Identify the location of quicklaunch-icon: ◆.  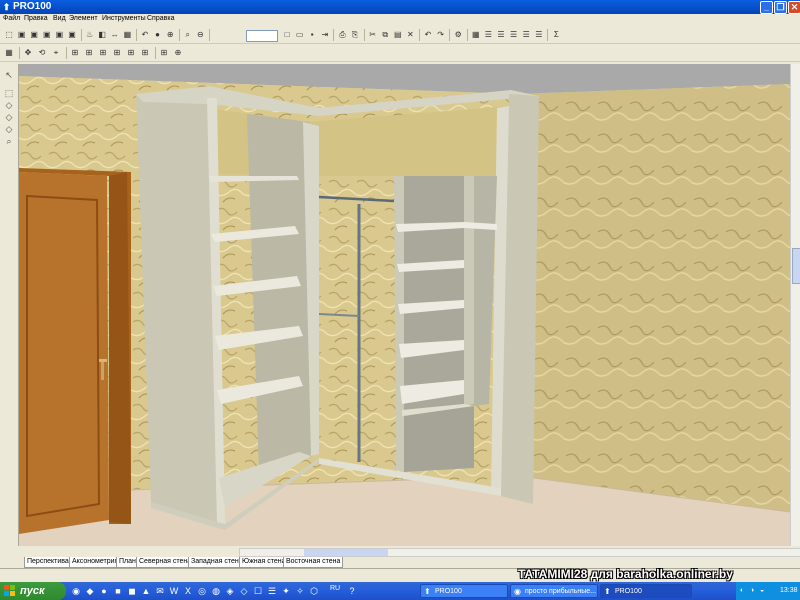
(90, 591).